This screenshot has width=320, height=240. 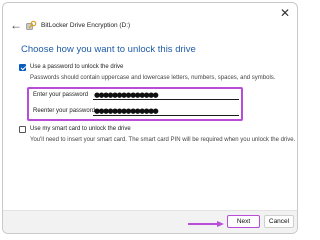 What do you see at coordinates (166, 95) in the screenshot?
I see `enter-password-field: ●●●●●●●●●●●●●●` at bounding box center [166, 95].